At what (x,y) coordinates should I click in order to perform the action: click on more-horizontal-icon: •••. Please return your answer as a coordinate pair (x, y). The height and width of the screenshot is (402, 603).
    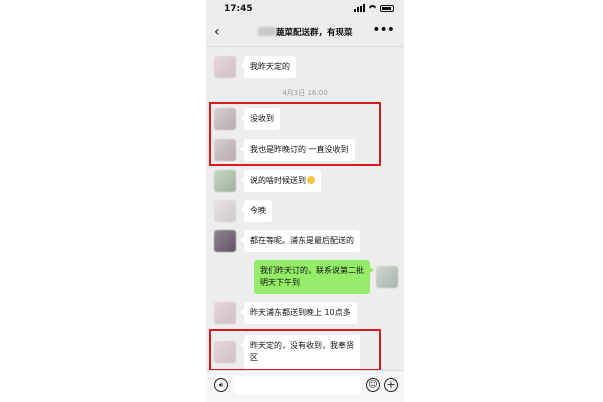
    Looking at the image, I should click on (383, 30).